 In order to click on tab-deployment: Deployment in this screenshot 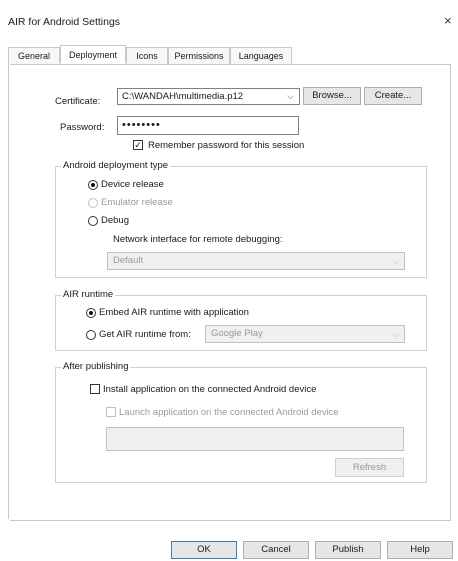, I will do `click(93, 54)`.